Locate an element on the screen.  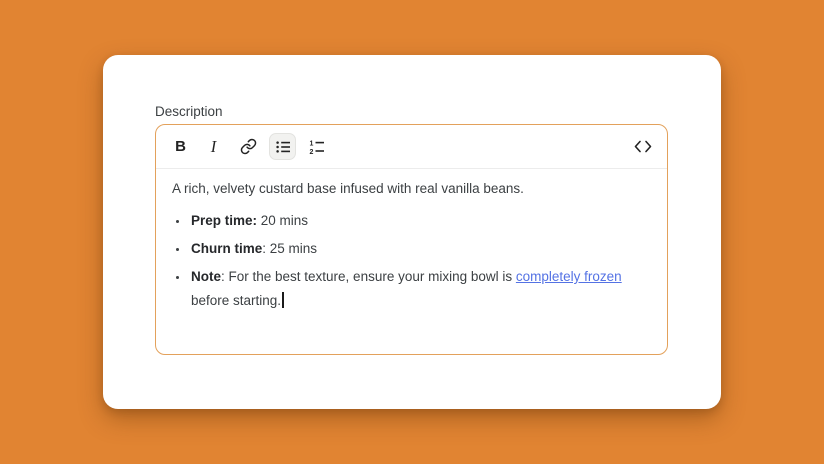
note-label: Note is located at coordinates (206, 276).